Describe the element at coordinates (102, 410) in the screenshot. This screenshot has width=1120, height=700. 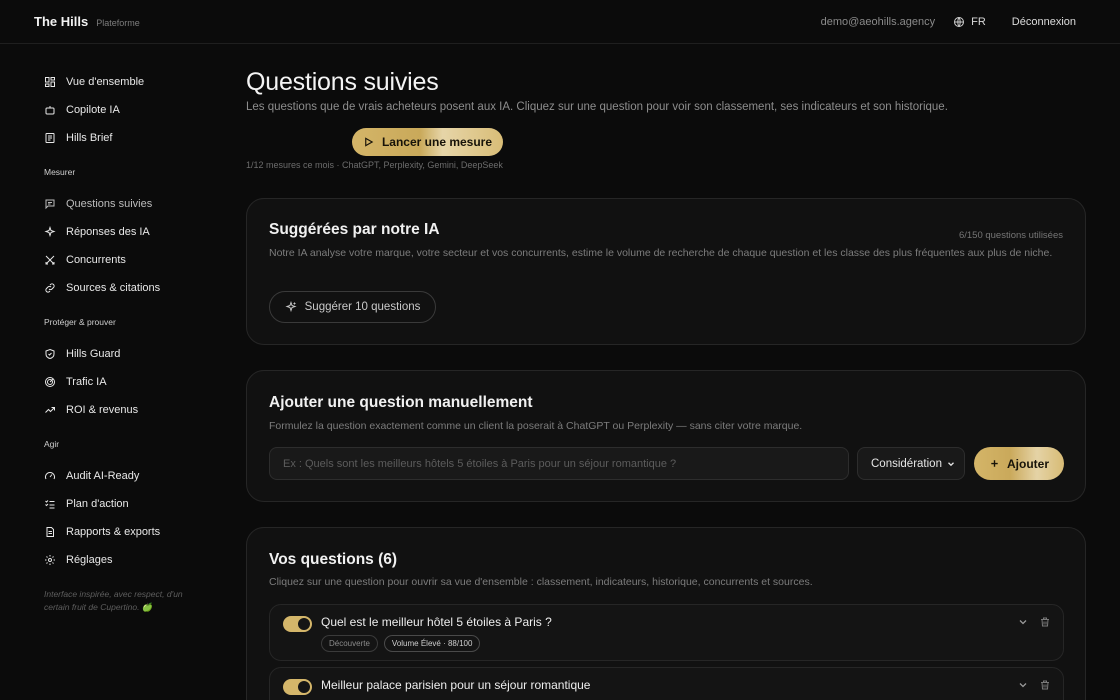
I see `sidebar-item-label: ROI & revenus` at that location.